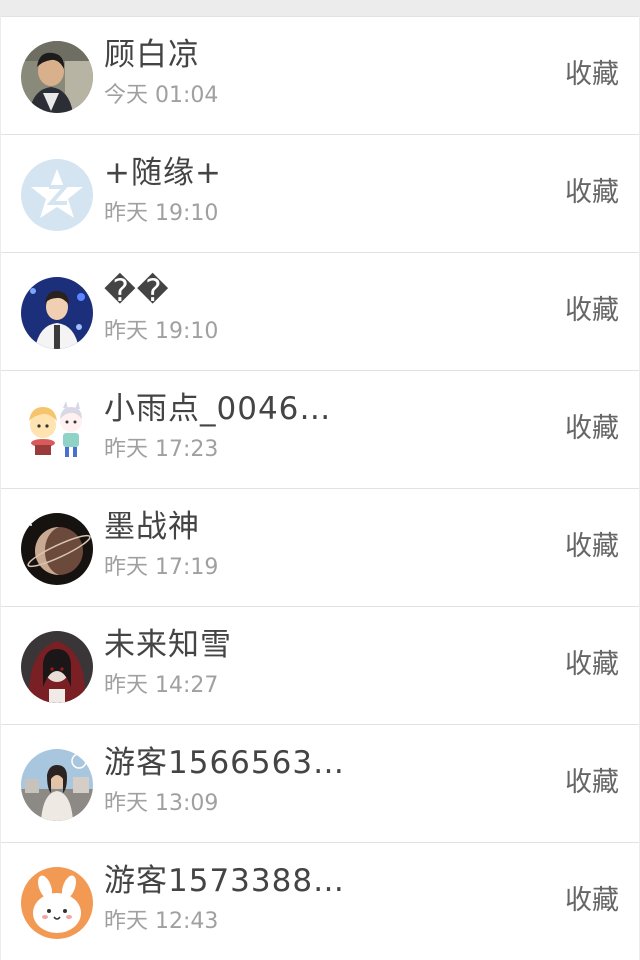 This screenshot has width=640, height=960. Describe the element at coordinates (137, 291) in the screenshot. I see `visitor-name: ��` at that location.